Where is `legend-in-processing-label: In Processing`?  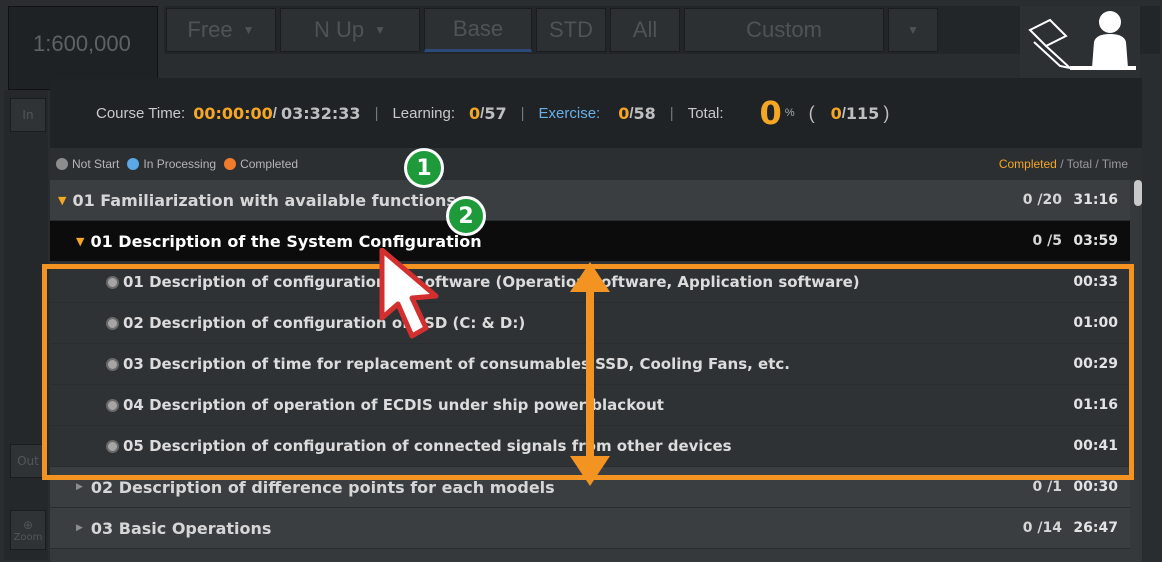 legend-in-processing-label: In Processing is located at coordinates (180, 164).